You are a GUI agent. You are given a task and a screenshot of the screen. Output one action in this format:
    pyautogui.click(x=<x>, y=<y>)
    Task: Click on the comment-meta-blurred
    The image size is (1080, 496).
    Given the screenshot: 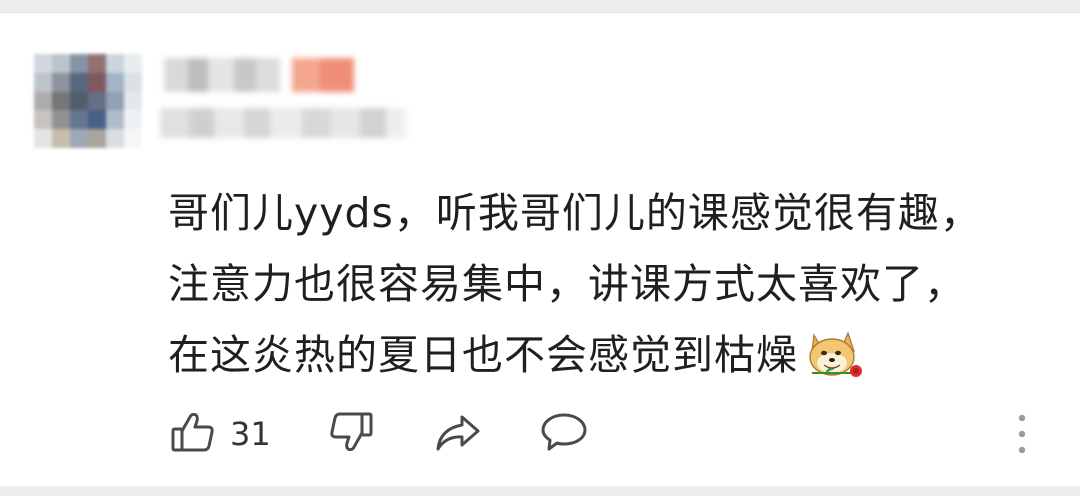 What is the action you would take?
    pyautogui.click(x=283, y=123)
    